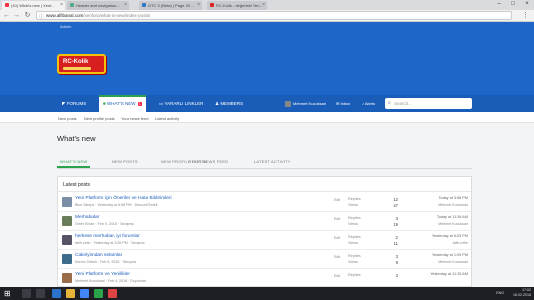  I want to click on thread-title: Merhabalar, so click(87, 217).